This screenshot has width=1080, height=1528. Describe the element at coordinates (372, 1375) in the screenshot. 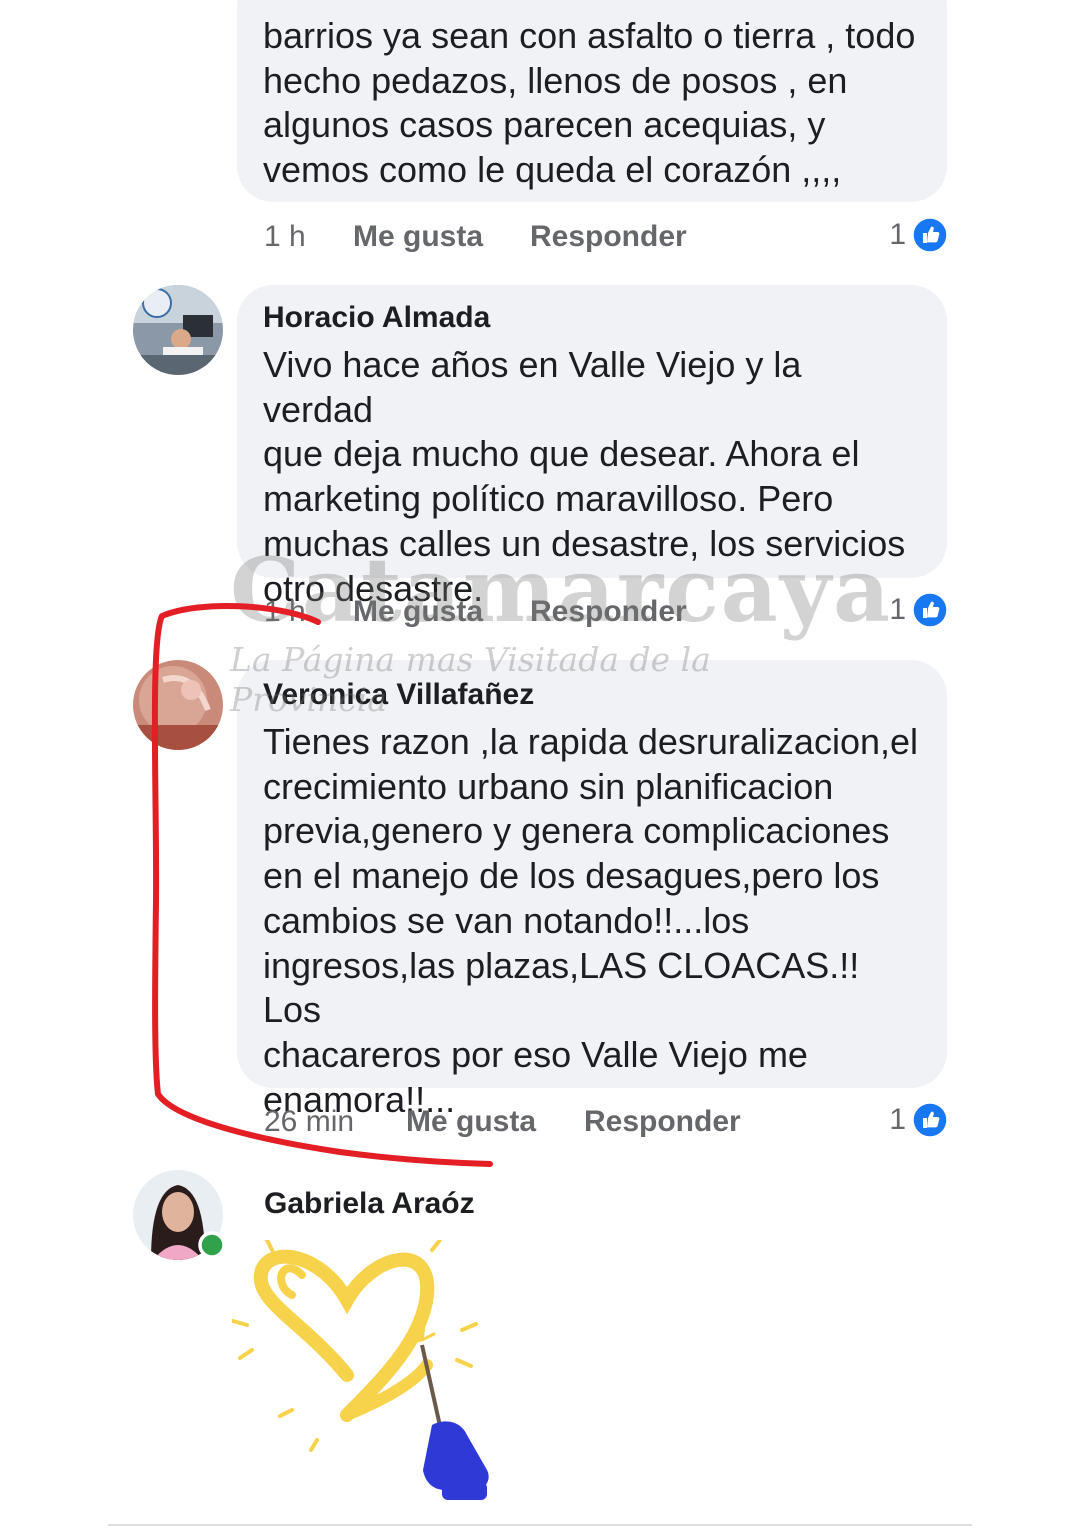

I see `heart-sparkler-sticker-icon` at that location.